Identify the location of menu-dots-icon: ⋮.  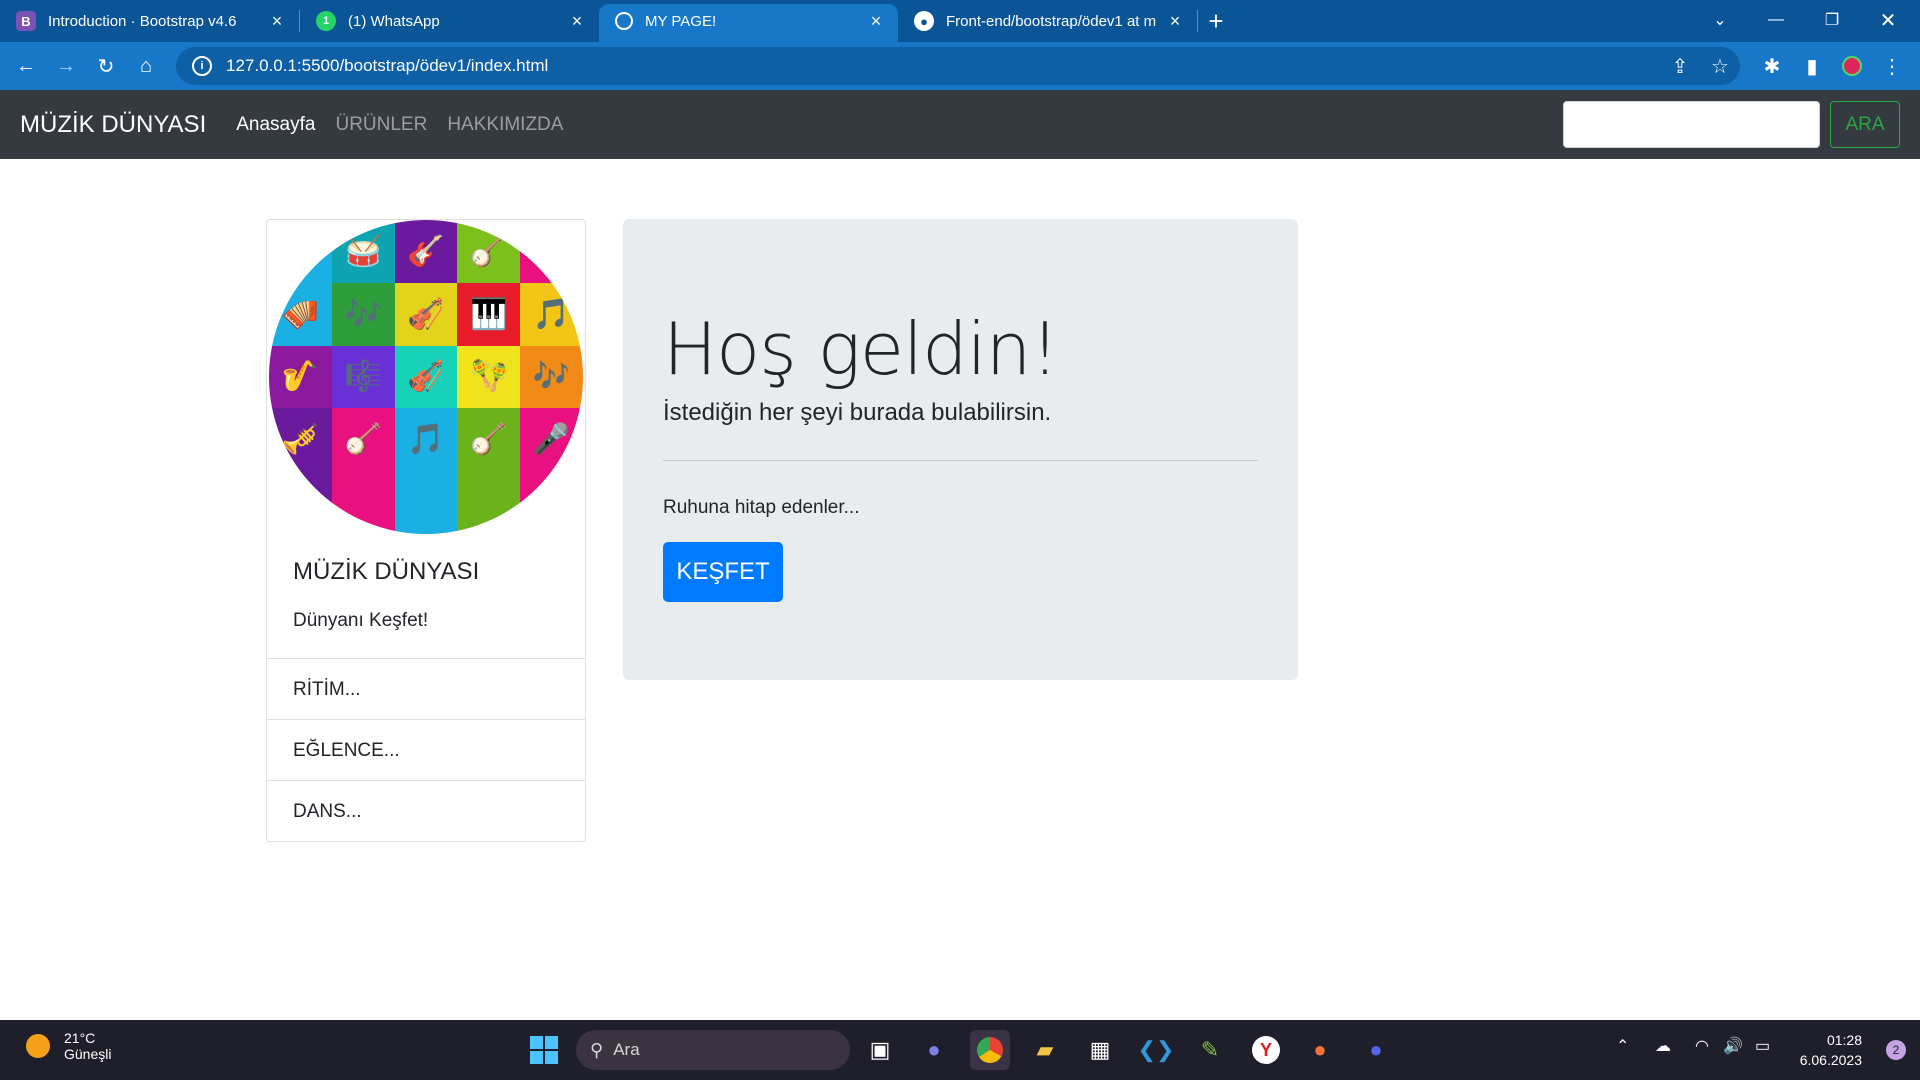
(1892, 66).